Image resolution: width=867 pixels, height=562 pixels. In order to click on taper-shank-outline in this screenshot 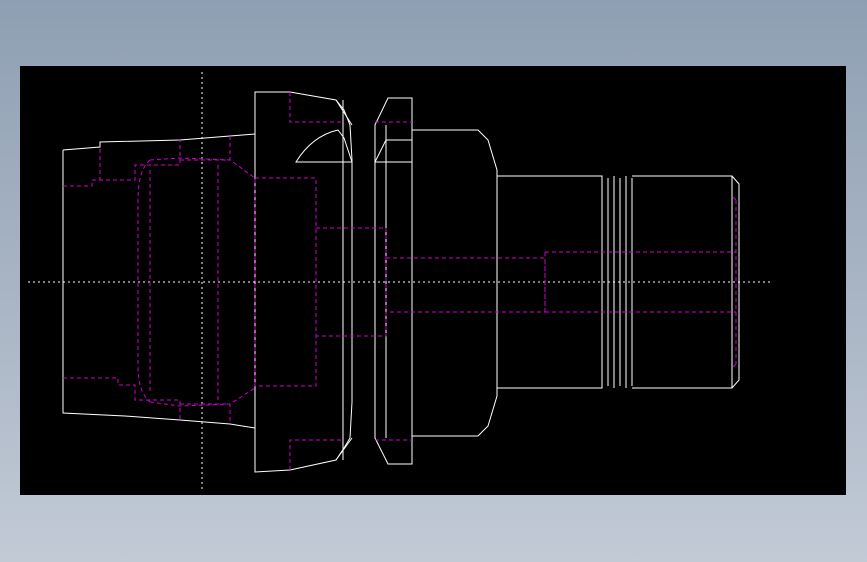, I will do `click(159, 281)`.